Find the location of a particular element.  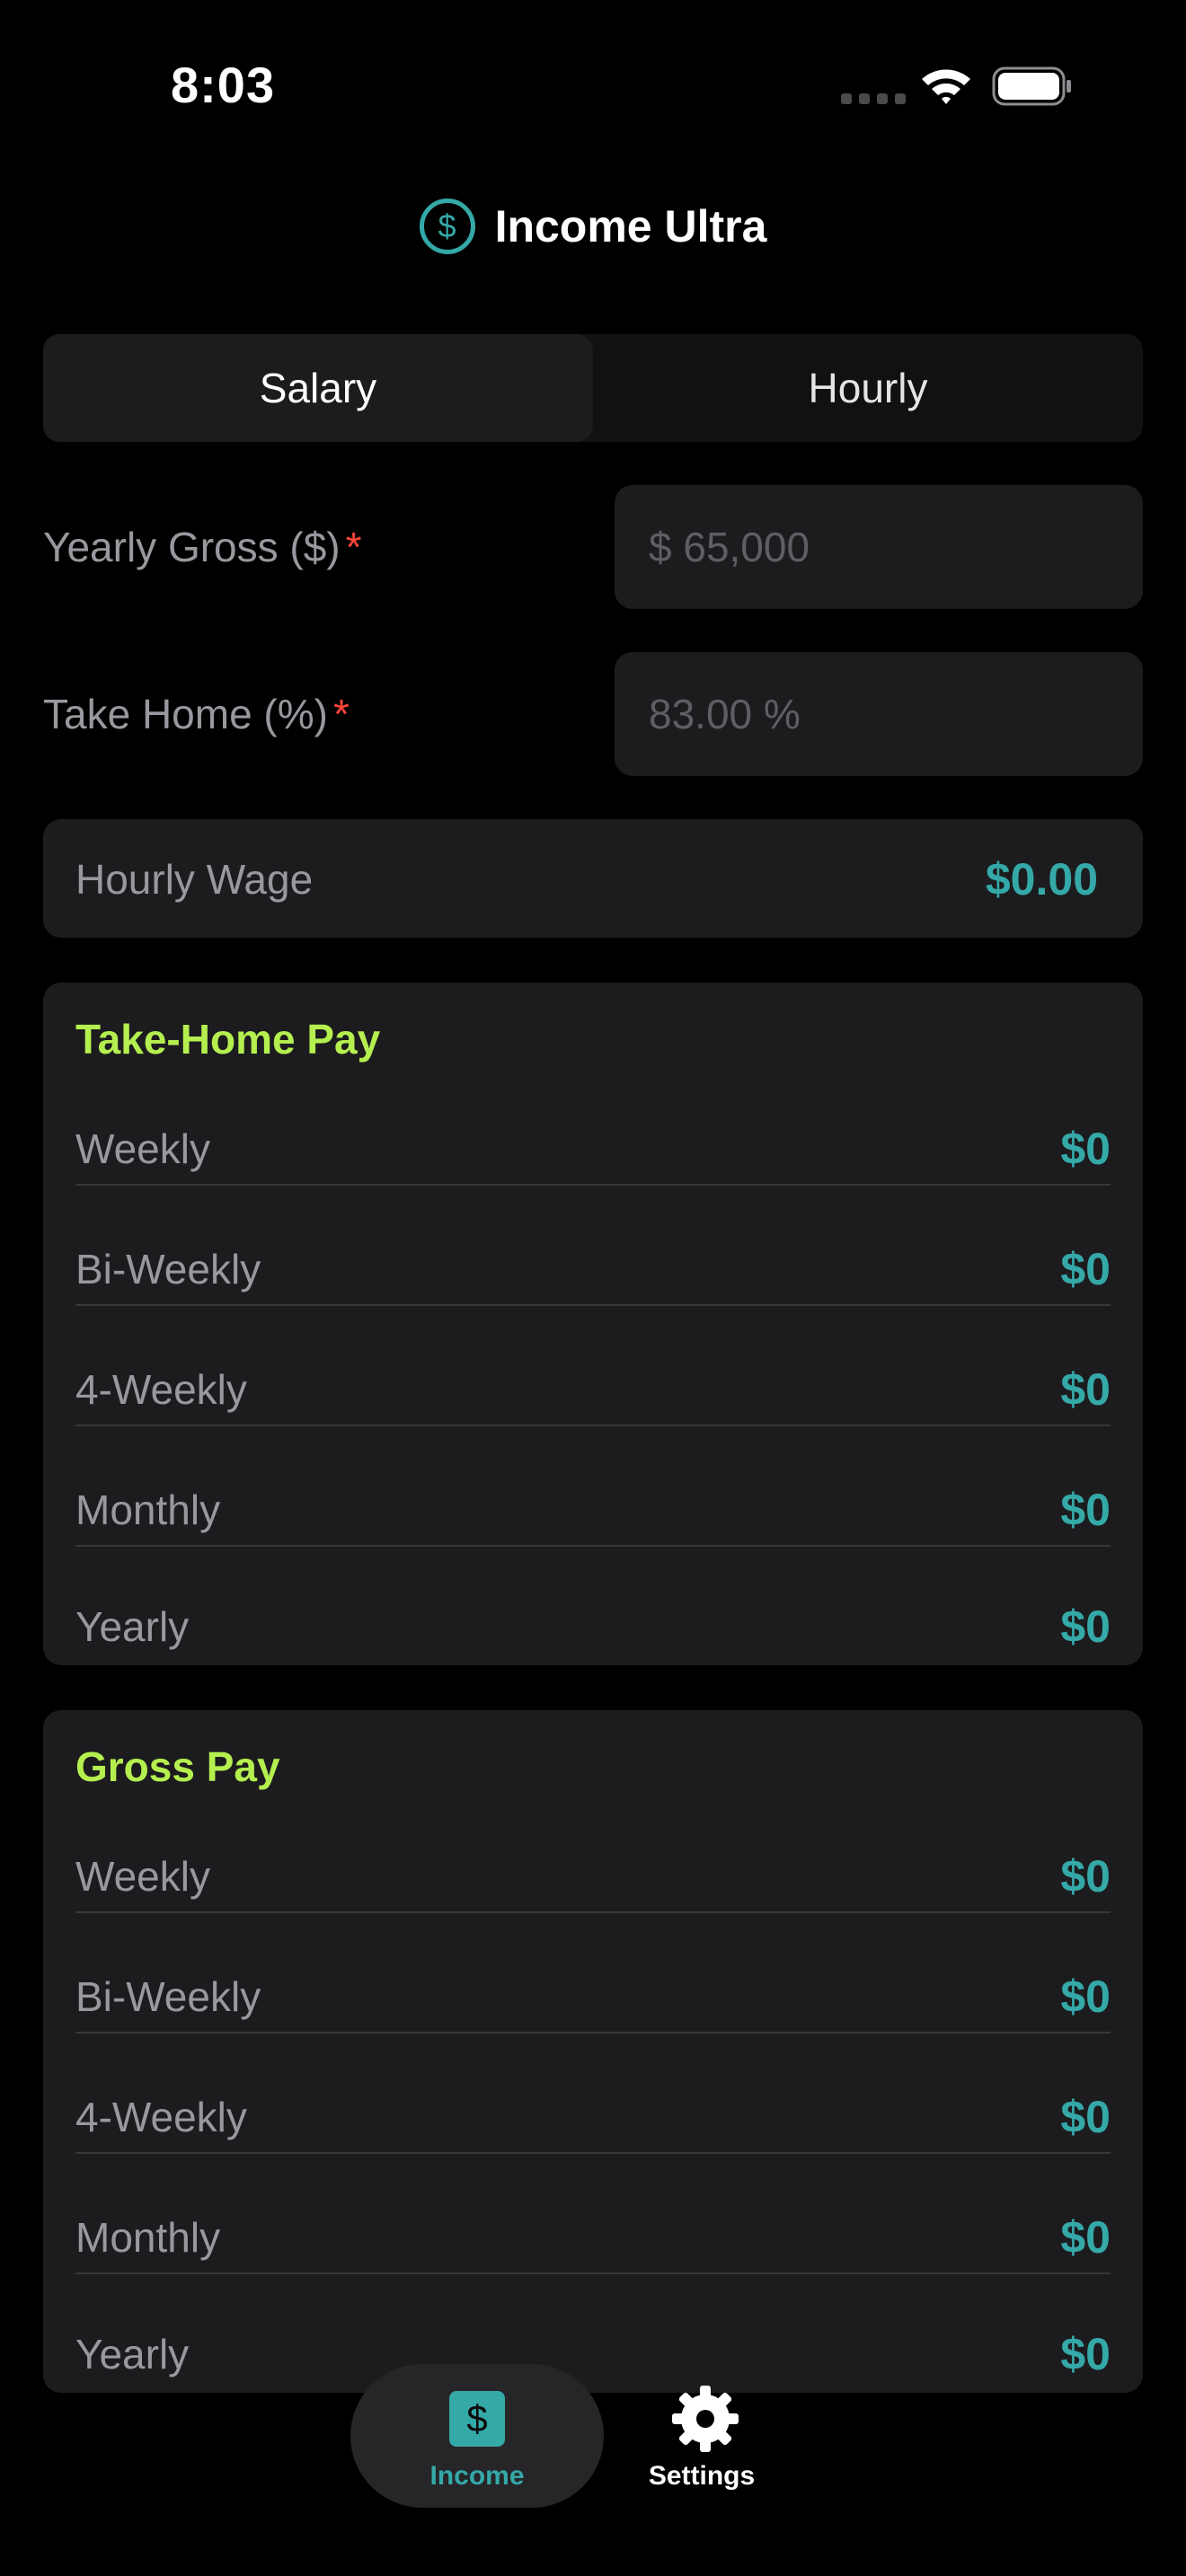

hourly-wage-card: Hourly Wage $0.00 is located at coordinates (593, 878).